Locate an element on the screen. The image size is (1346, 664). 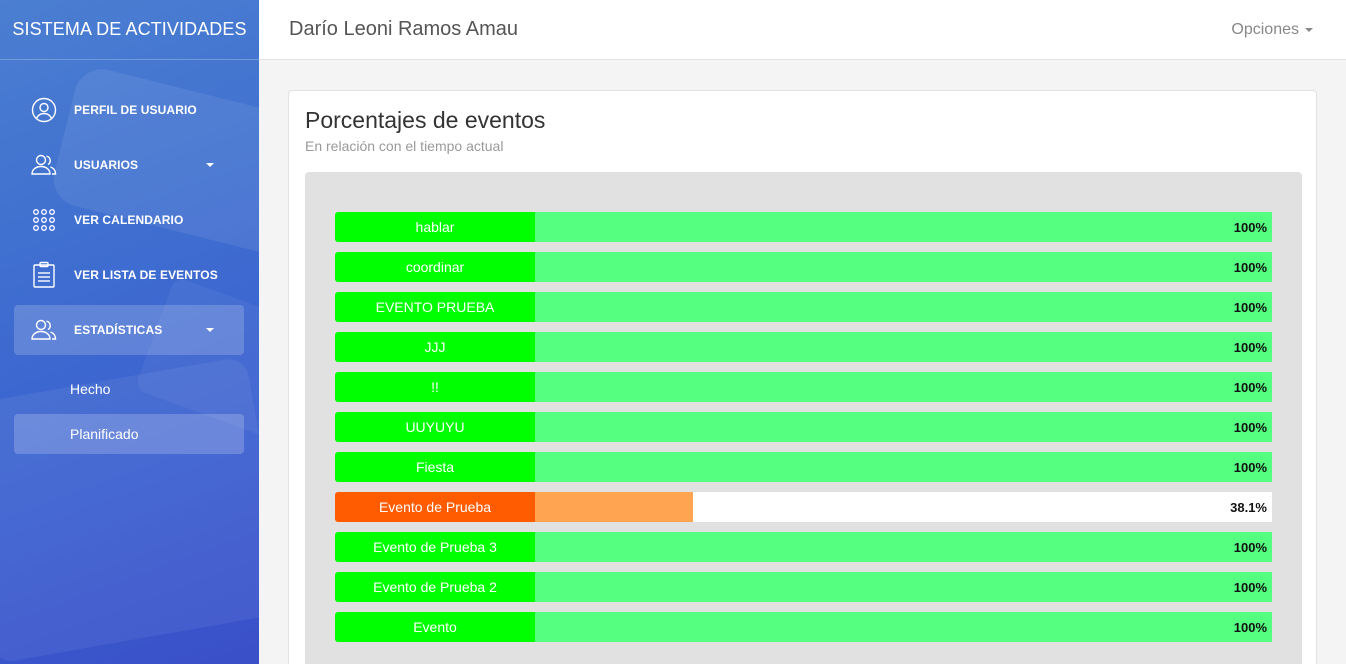
event-name-label: JJJ is located at coordinates (435, 347).